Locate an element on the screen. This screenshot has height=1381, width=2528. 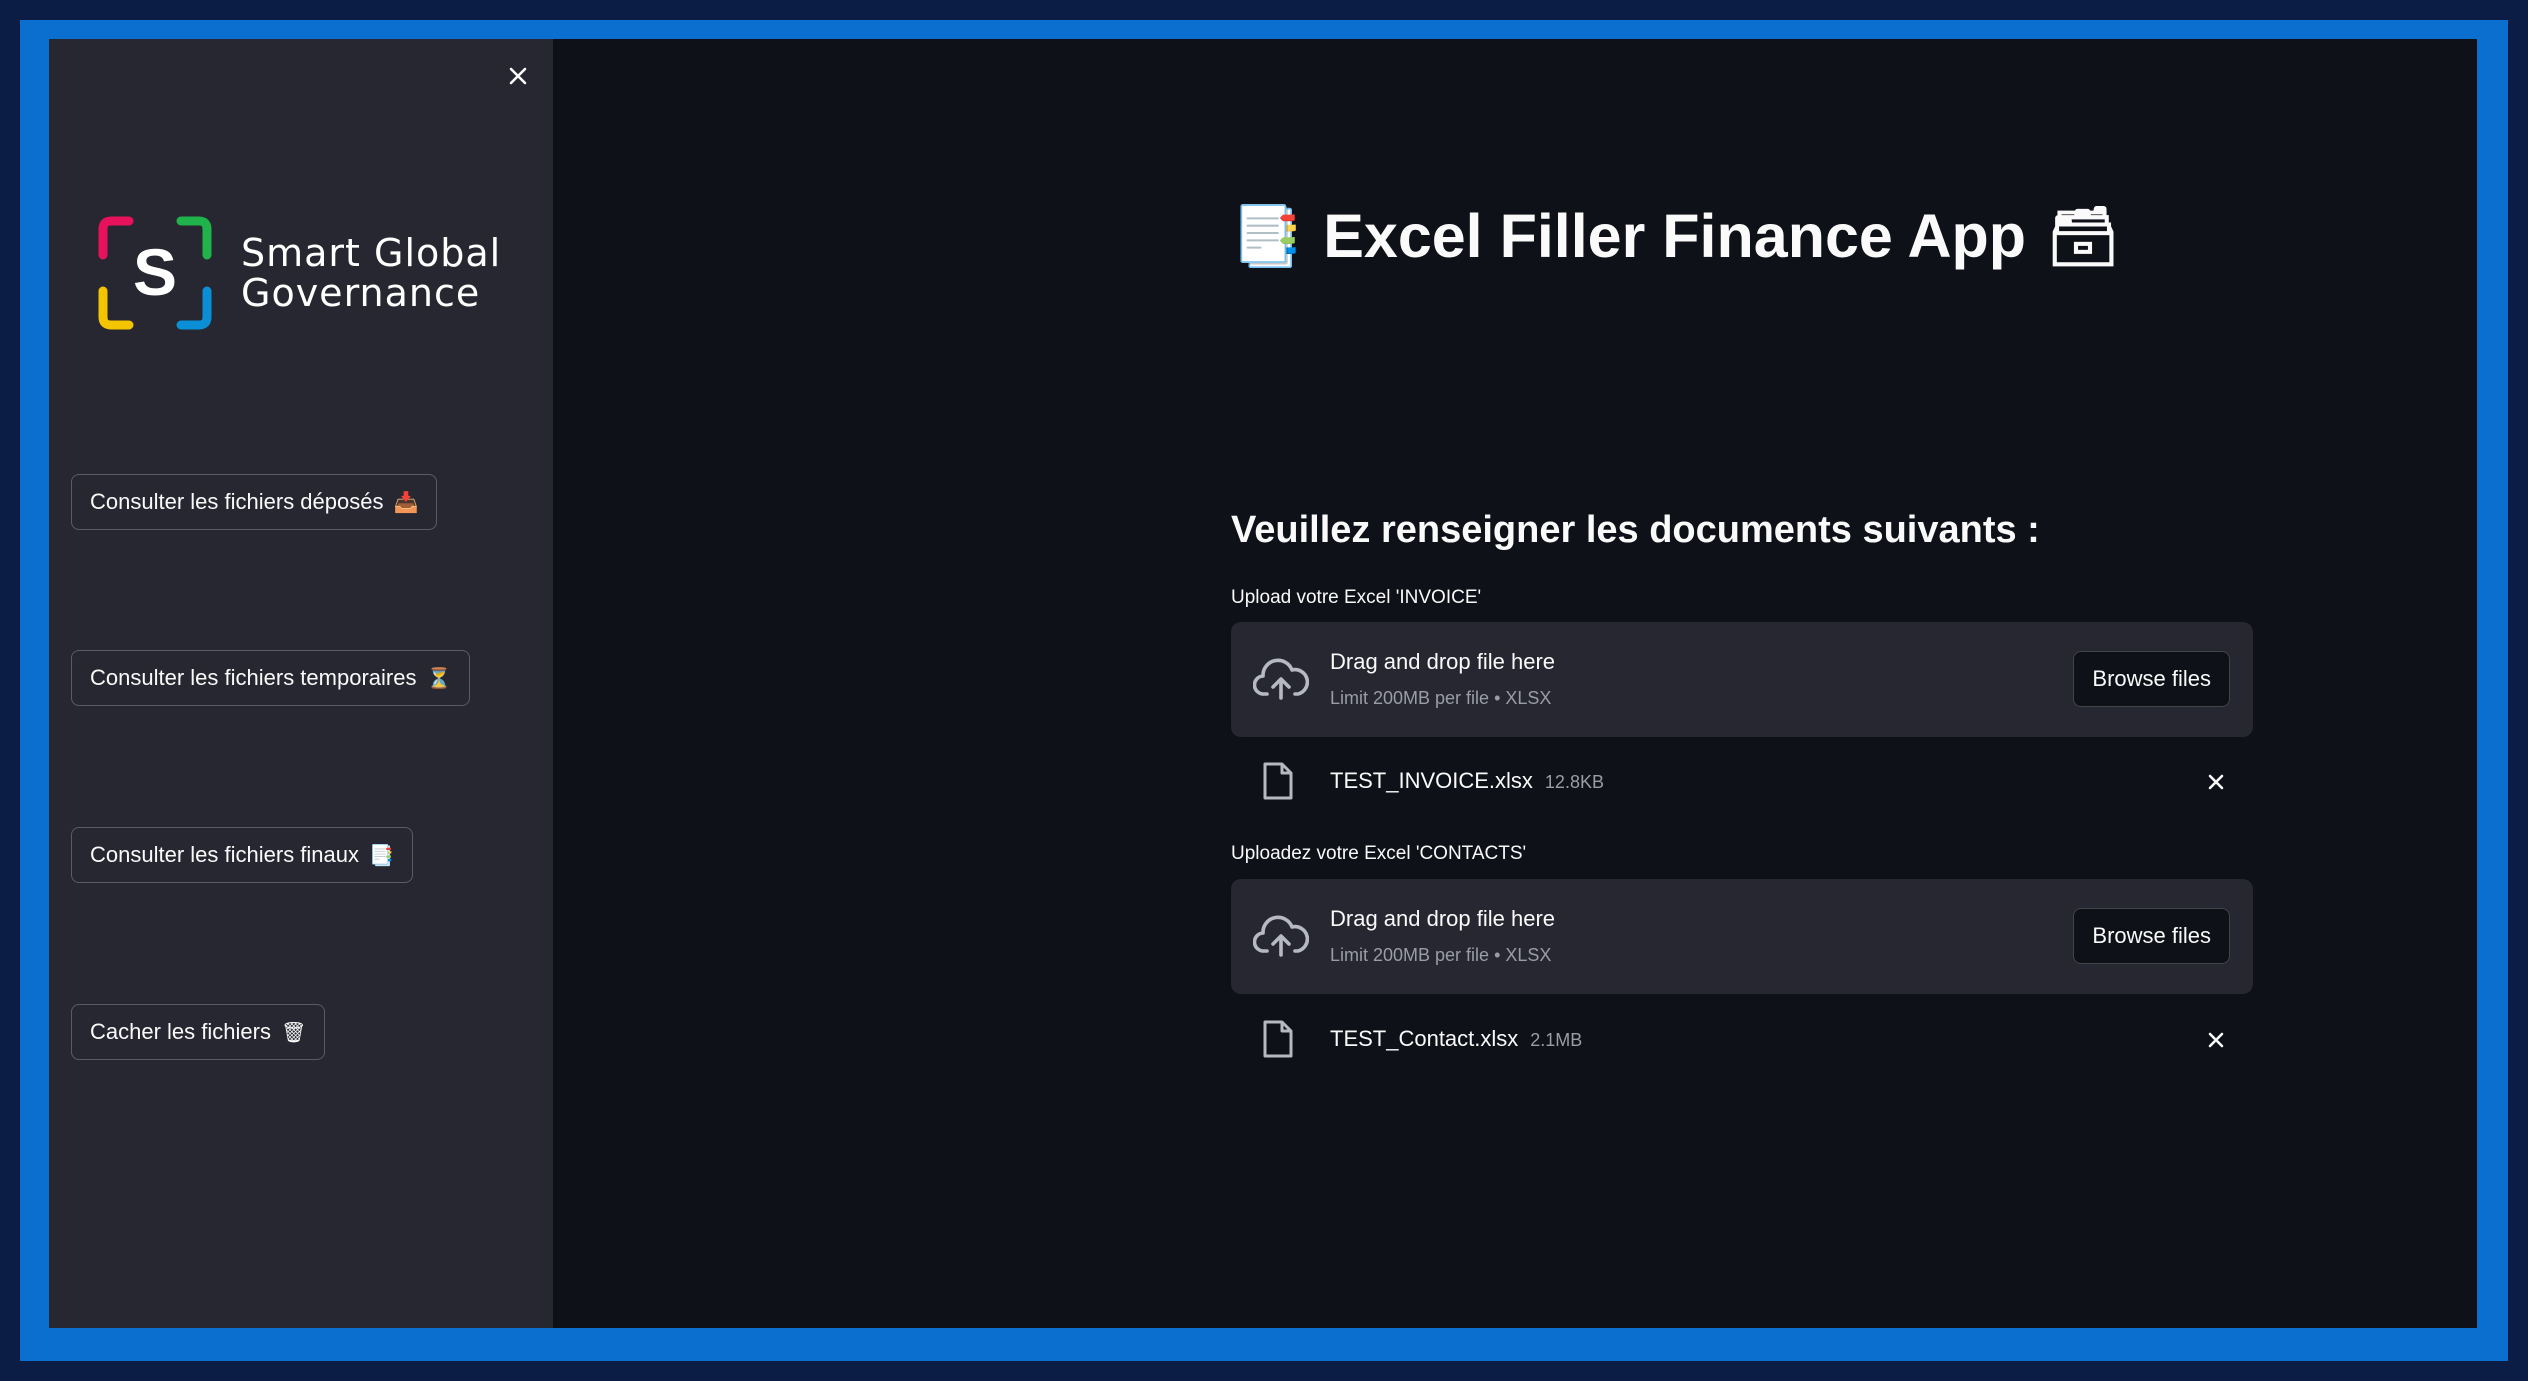
view-final-files-button: Consulter les fichiers finaux 📑 is located at coordinates (242, 855).